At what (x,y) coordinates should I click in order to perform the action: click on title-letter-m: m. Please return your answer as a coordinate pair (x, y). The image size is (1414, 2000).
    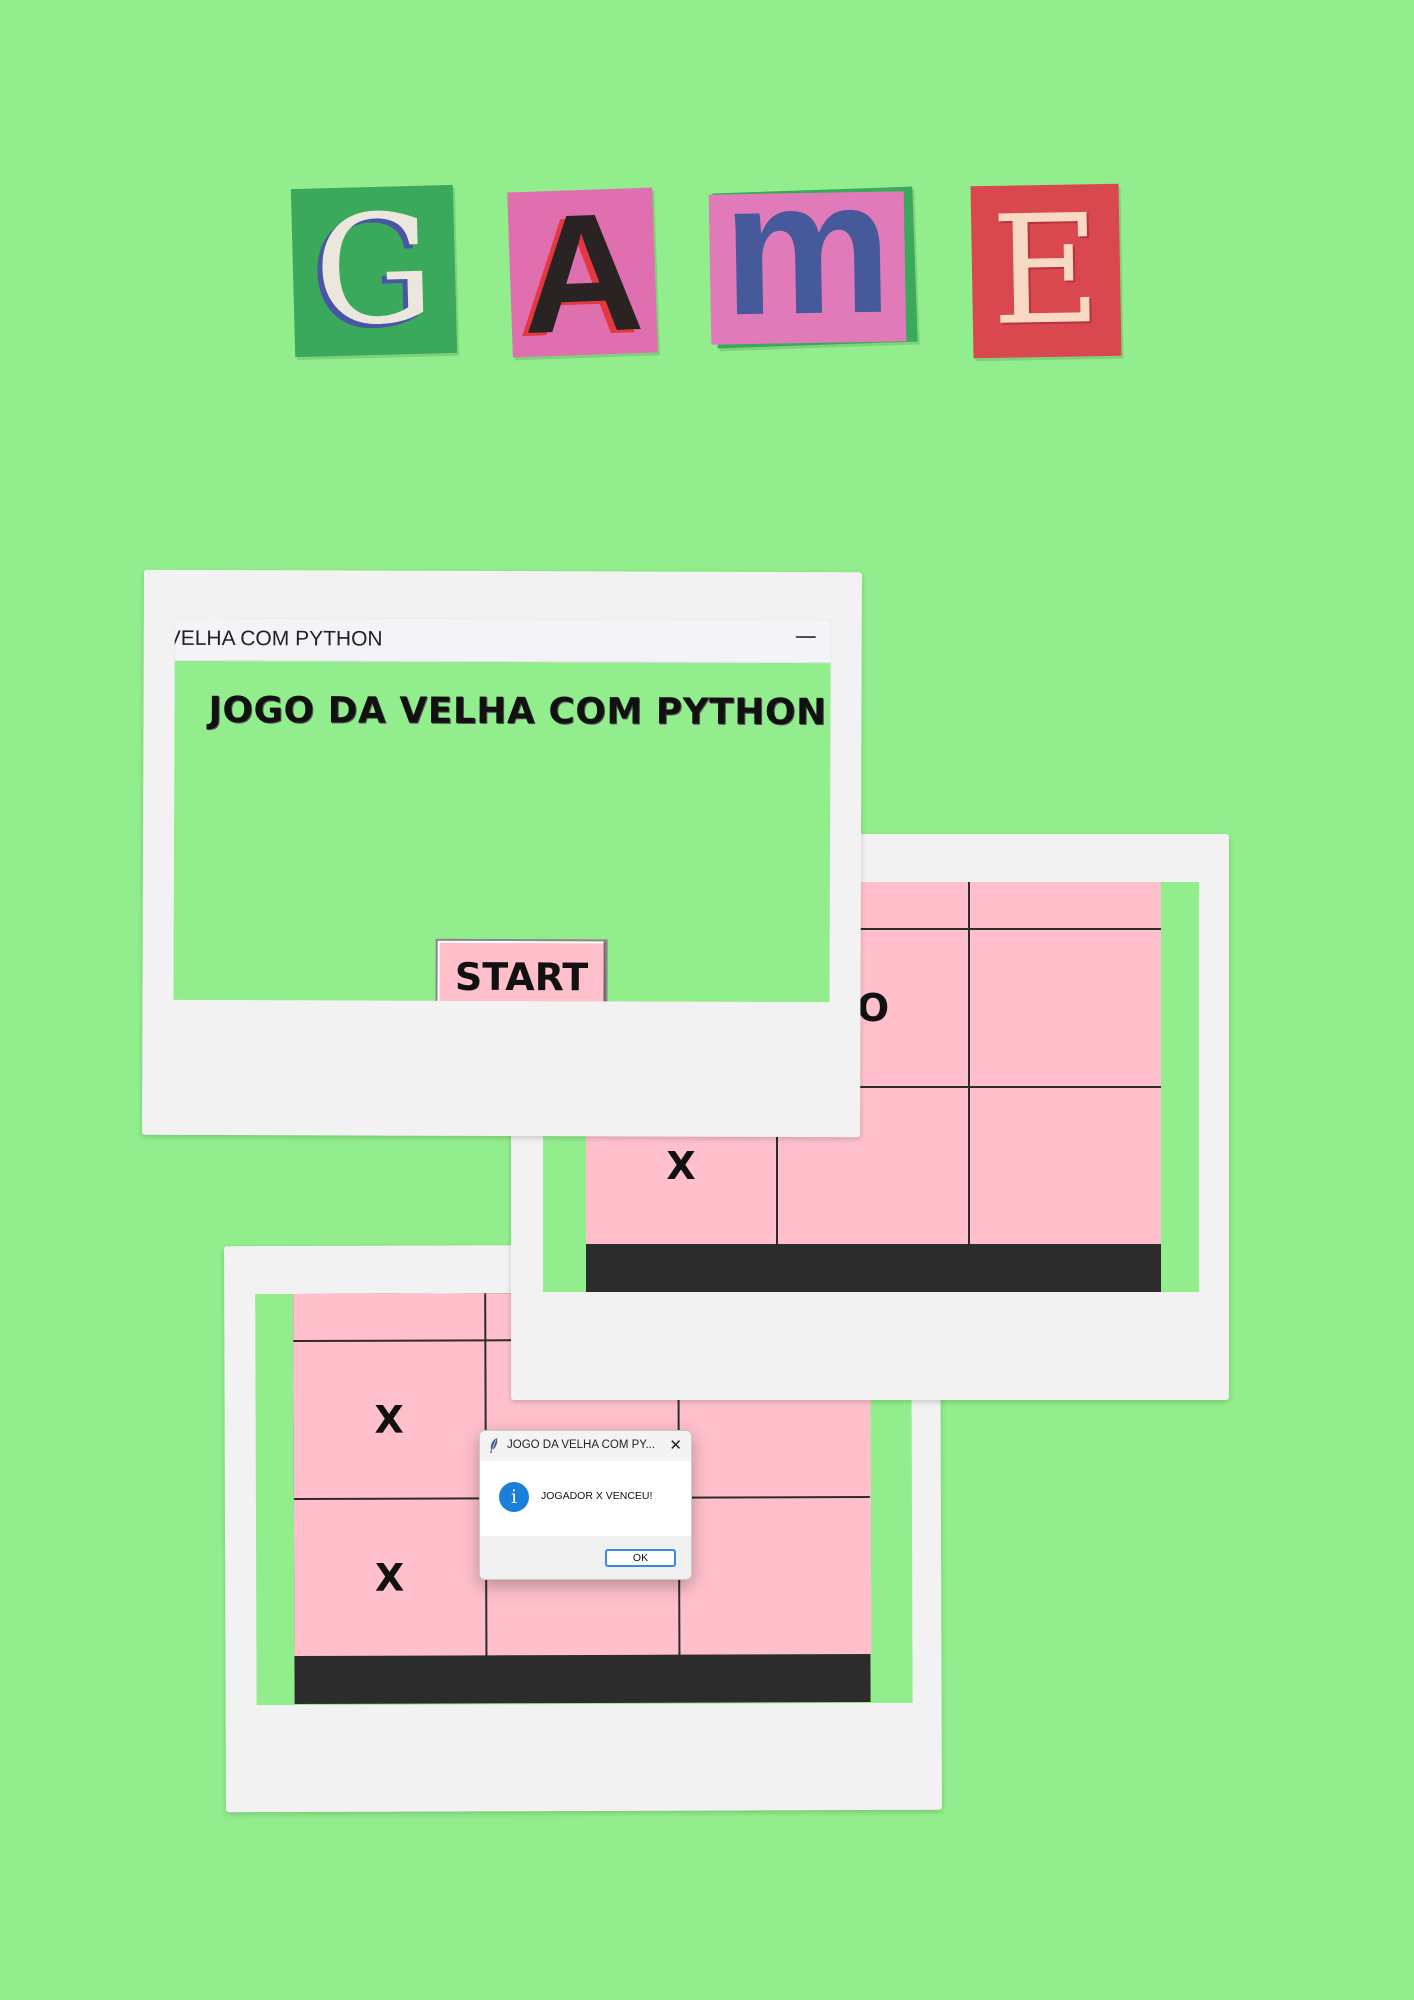
    Looking at the image, I should click on (807, 248).